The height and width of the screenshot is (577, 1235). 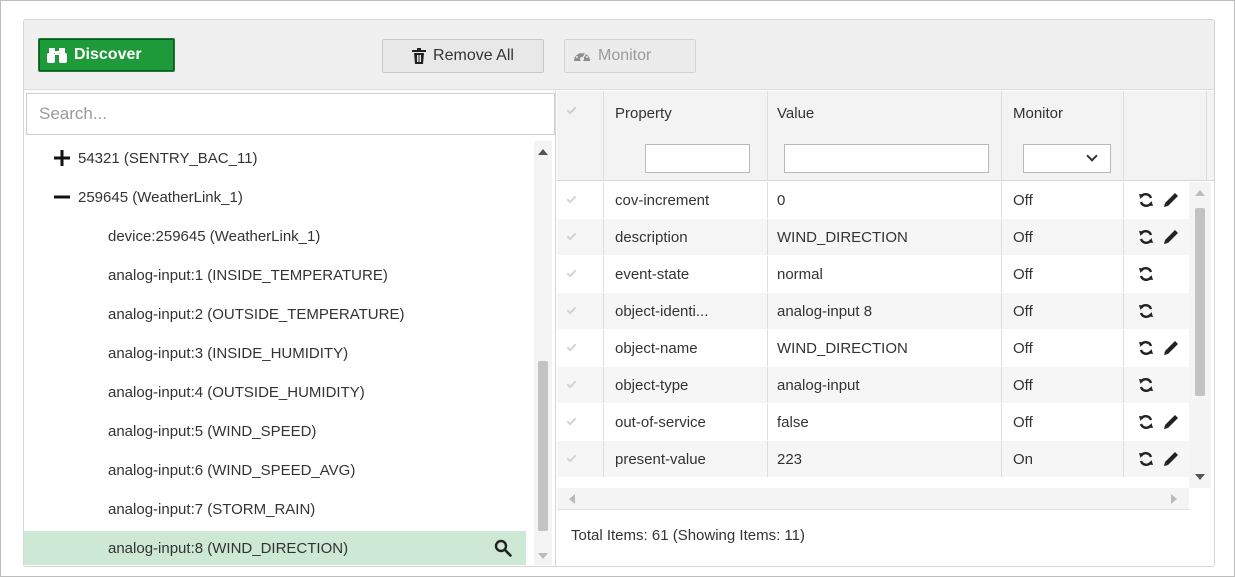 I want to click on value-column-header: Value, so click(x=795, y=113).